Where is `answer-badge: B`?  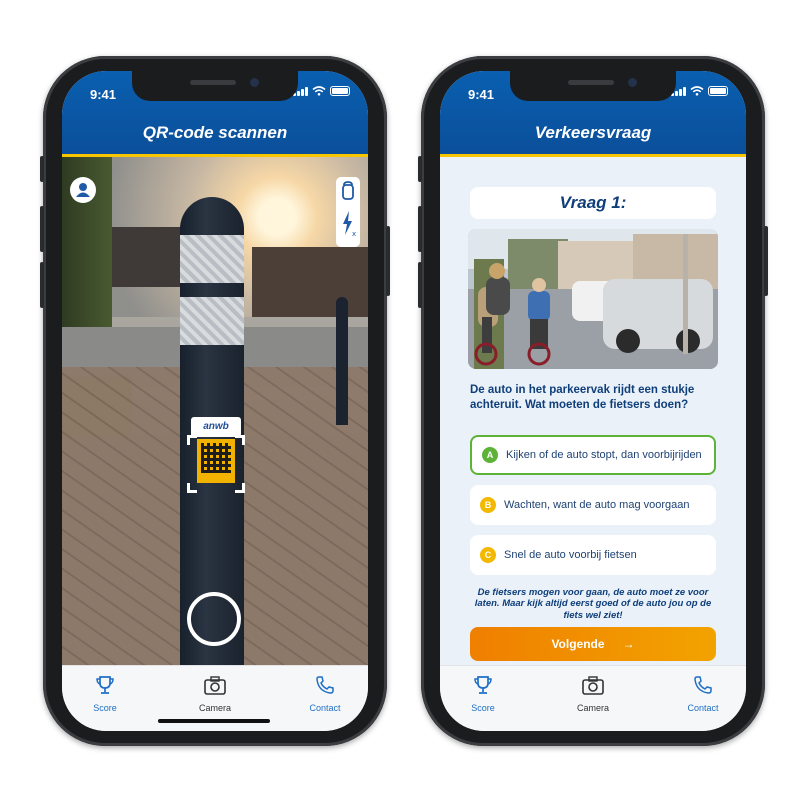 answer-badge: B is located at coordinates (488, 505).